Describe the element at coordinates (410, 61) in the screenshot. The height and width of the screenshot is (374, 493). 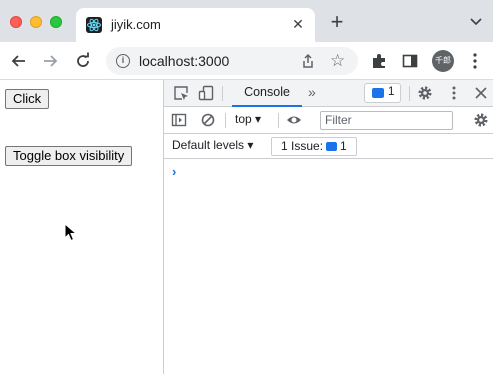
I see `side-panel-icon` at that location.